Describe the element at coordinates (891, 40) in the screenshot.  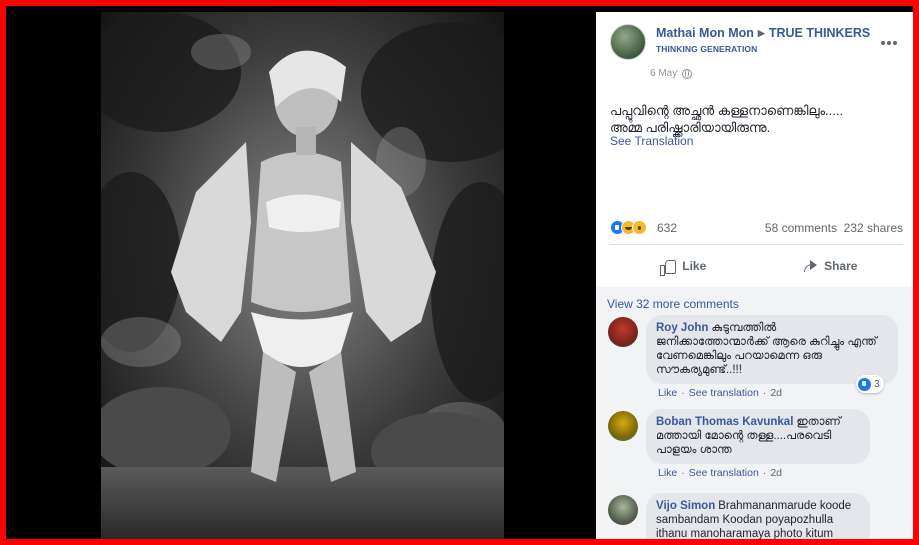
I see `more-options-icon` at that location.